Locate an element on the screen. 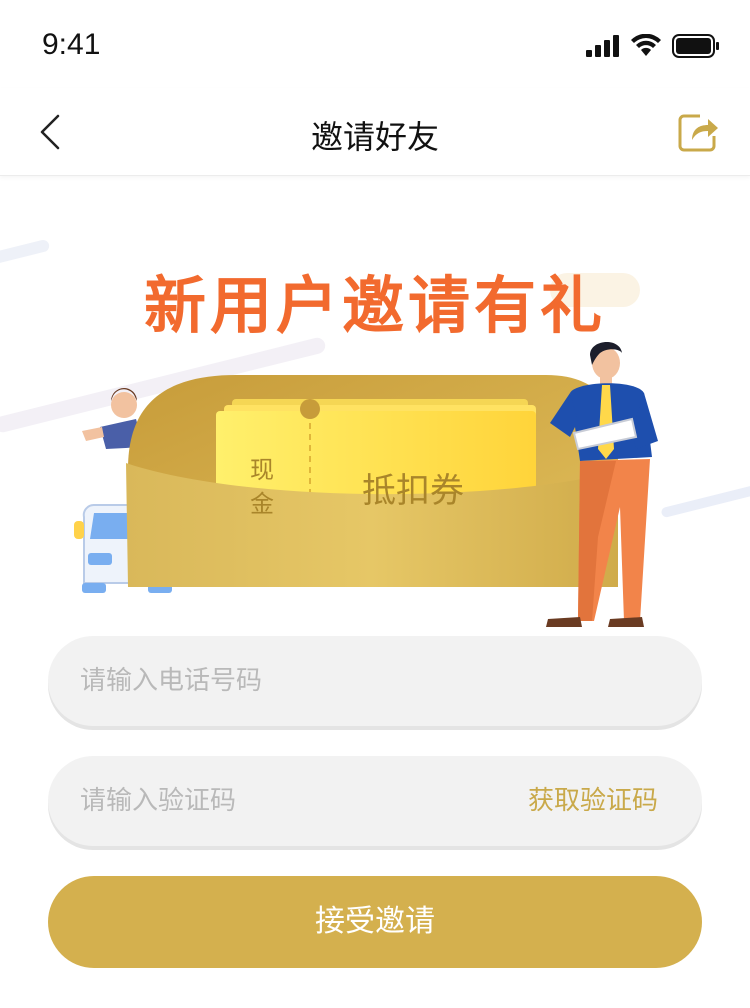  accept-invite-button: 接受邀请 is located at coordinates (375, 922).